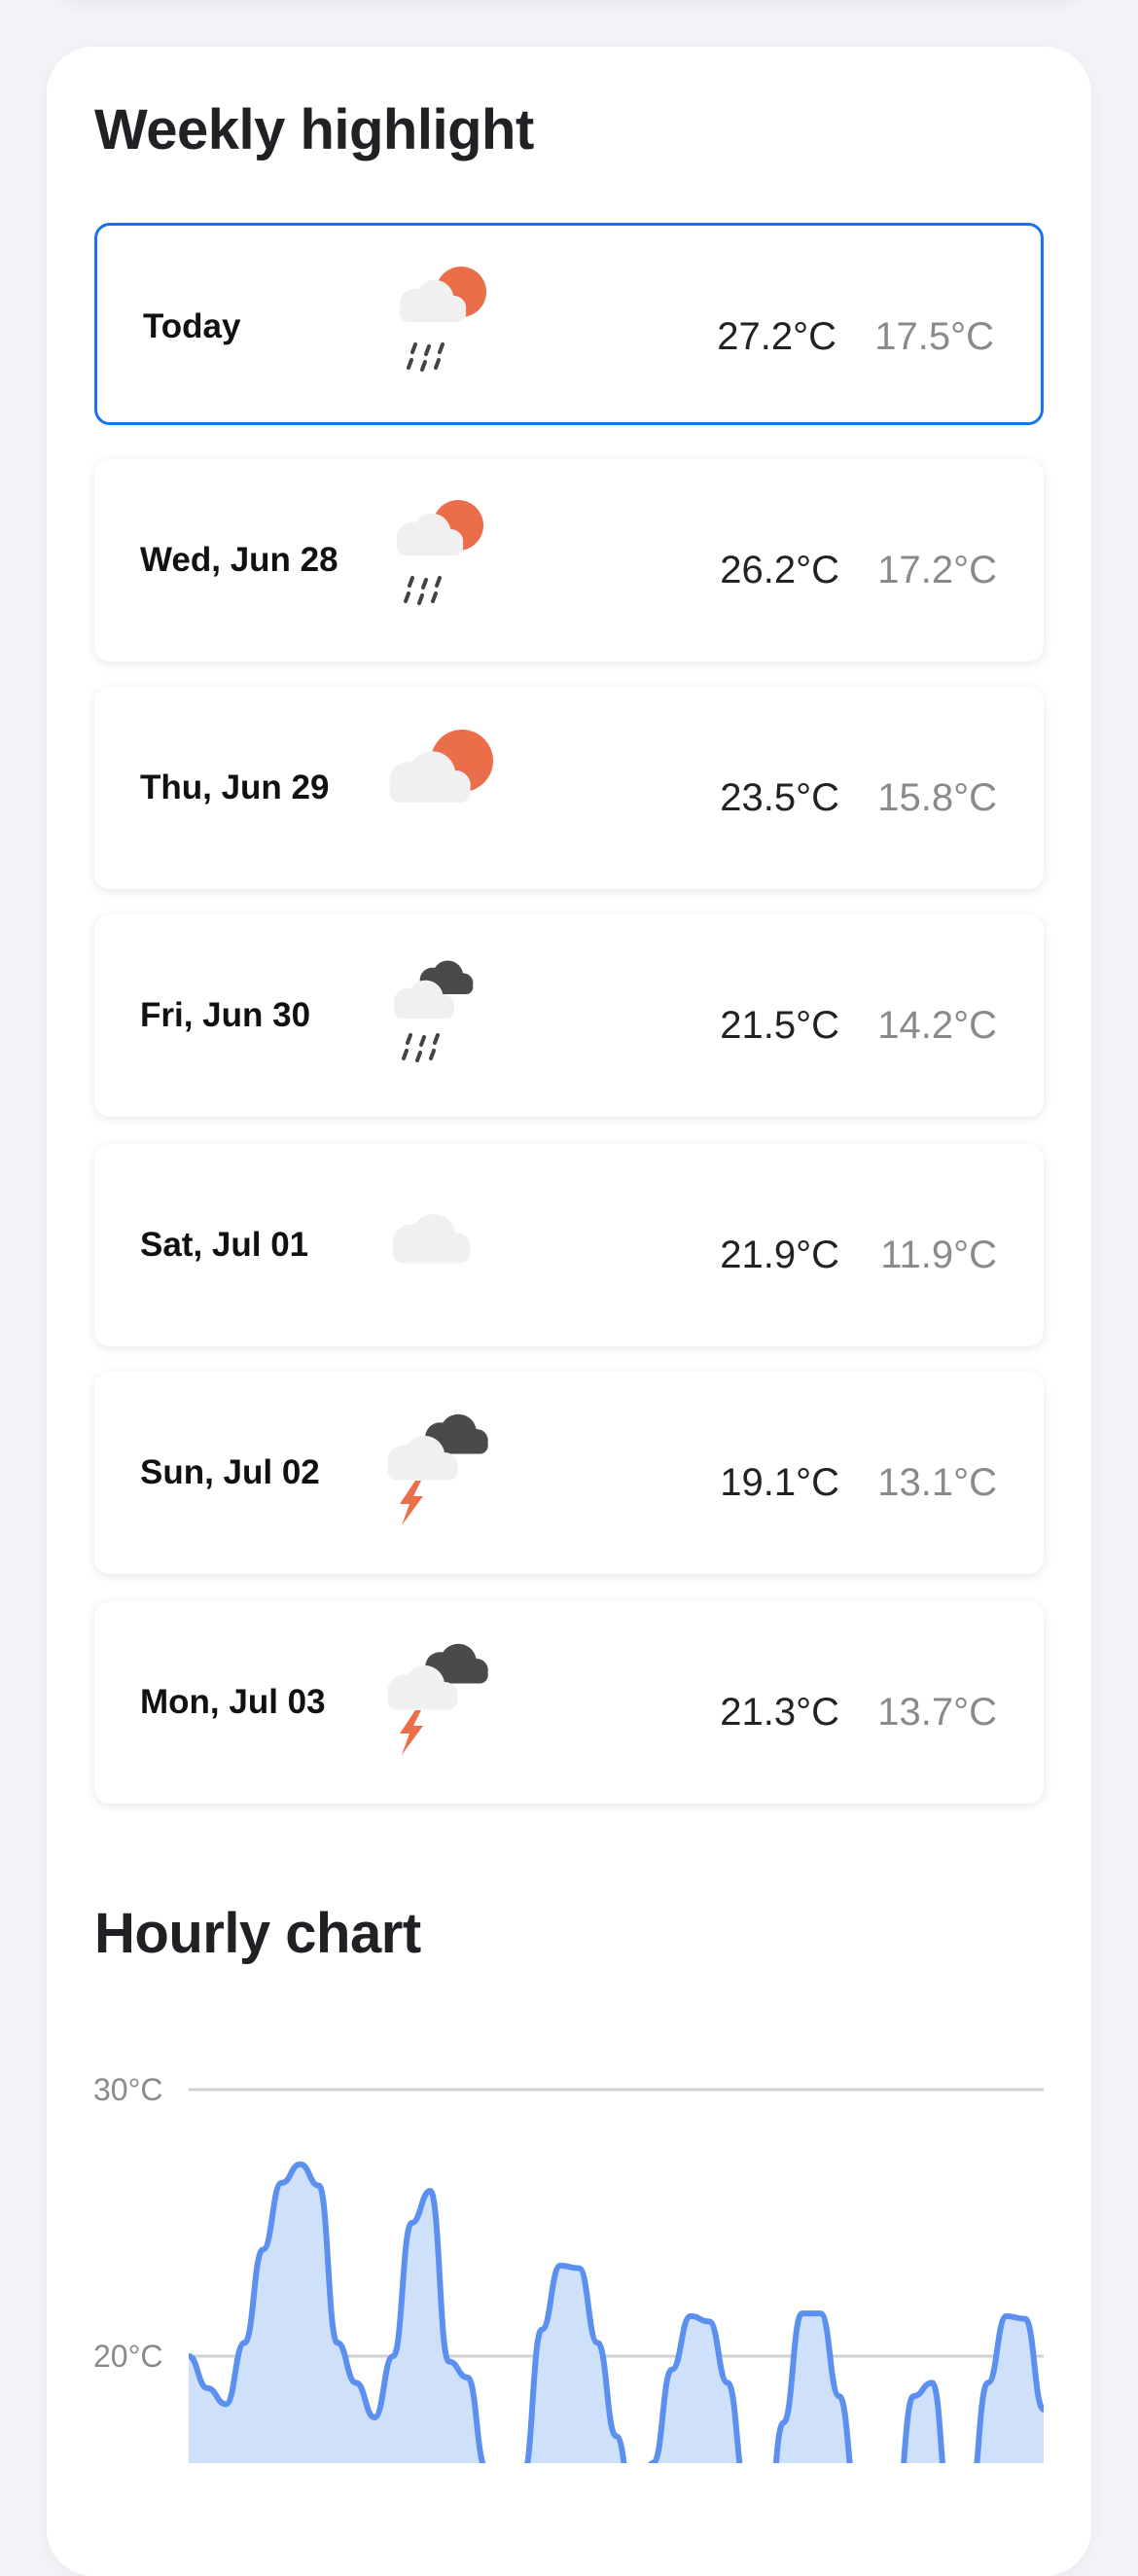 This screenshot has height=2576, width=1138. Describe the element at coordinates (937, 1482) in the screenshot. I see `low-temp: 13.1°C` at that location.